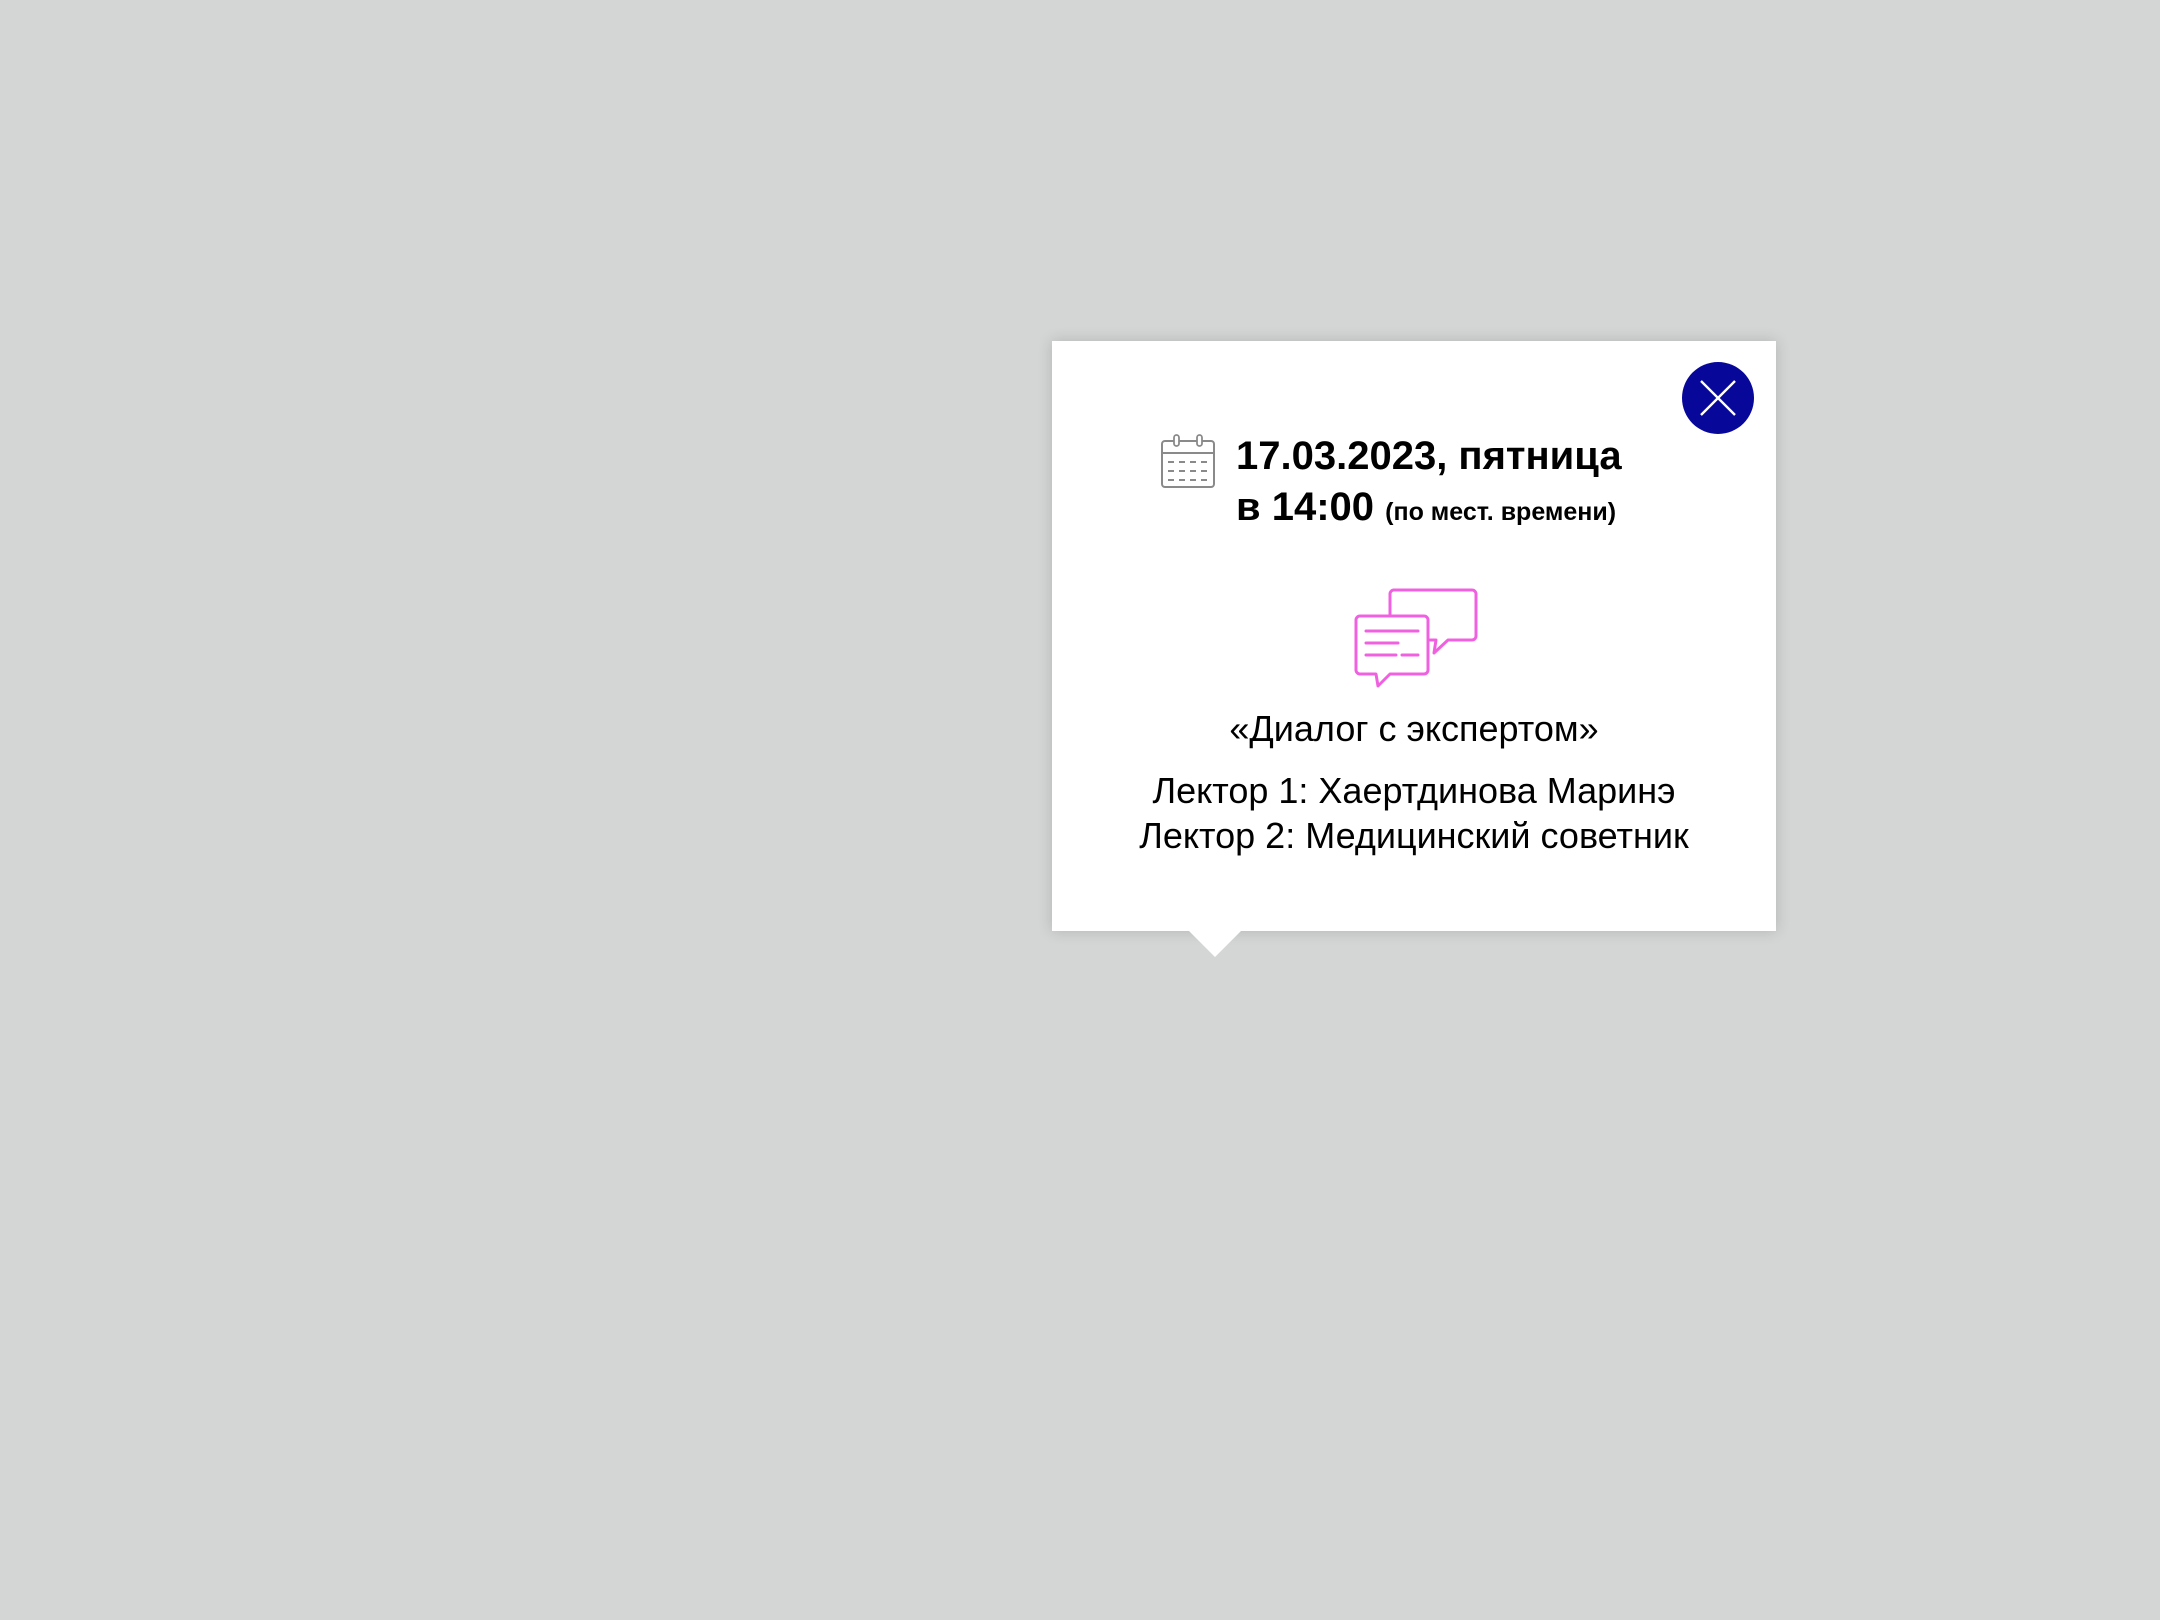 This screenshot has width=2160, height=1620. What do you see at coordinates (1416, 638) in the screenshot?
I see `chat-bubbles-icon` at bounding box center [1416, 638].